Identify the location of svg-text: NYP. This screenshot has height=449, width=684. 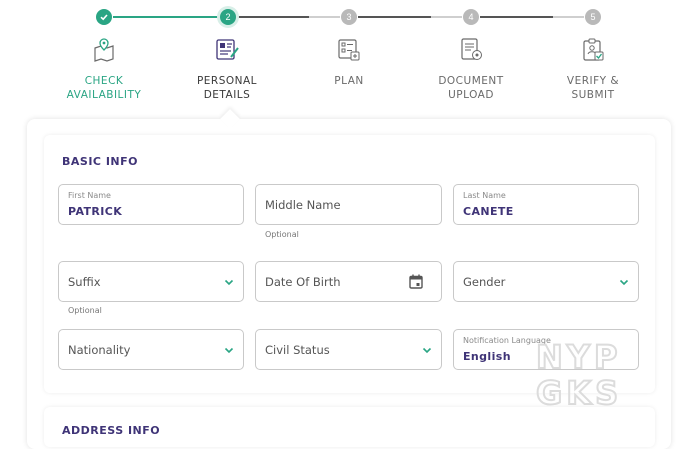
(578, 357).